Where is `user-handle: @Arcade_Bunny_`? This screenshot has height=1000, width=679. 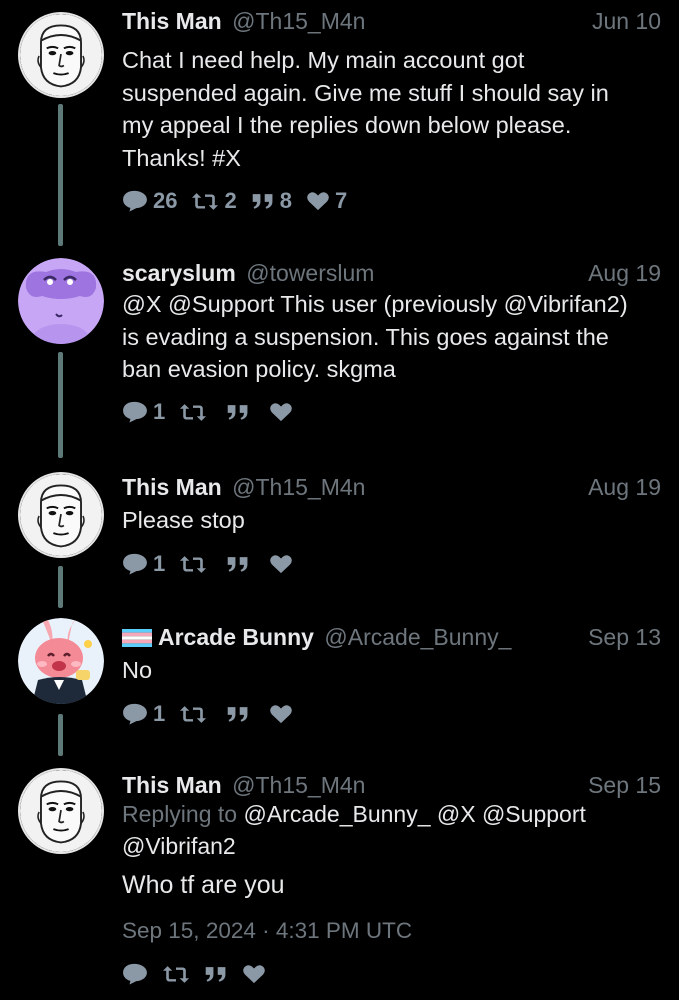
user-handle: @Arcade_Bunny_ is located at coordinates (417, 637).